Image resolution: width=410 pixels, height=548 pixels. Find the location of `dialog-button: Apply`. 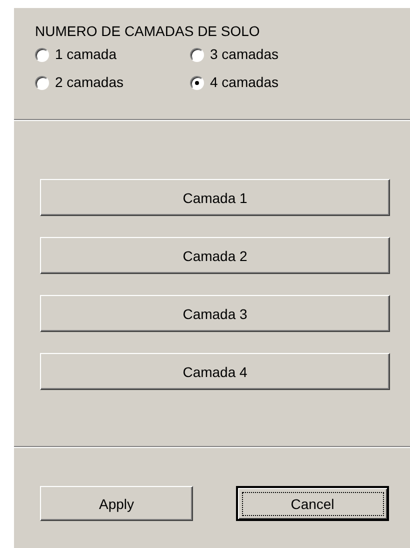

dialog-button: Apply is located at coordinates (116, 503).